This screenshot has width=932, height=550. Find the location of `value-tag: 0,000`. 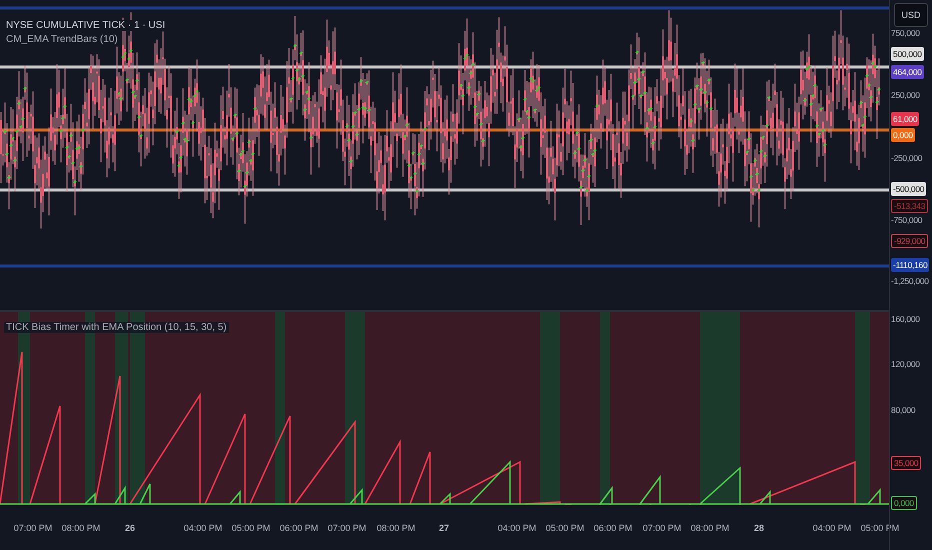

value-tag: 0,000 is located at coordinates (904, 503).